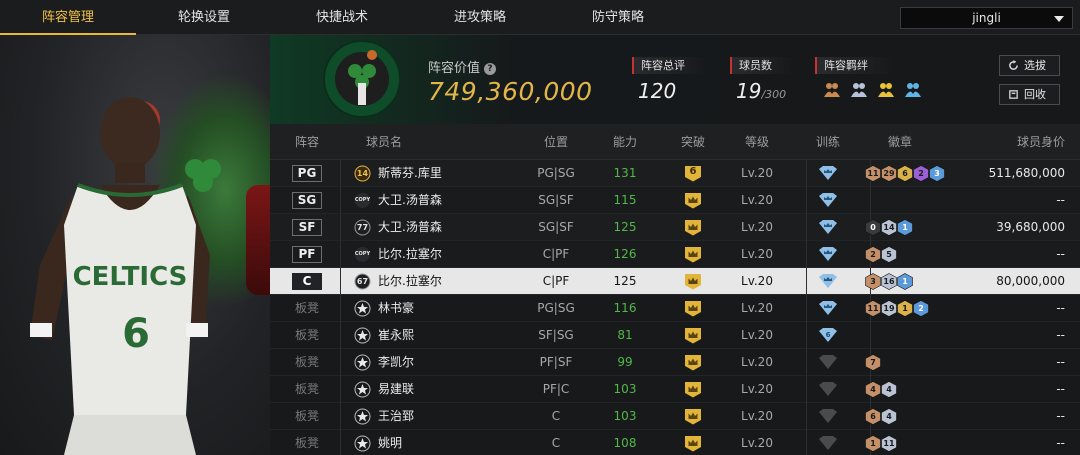 The width and height of the screenshot is (1080, 455). I want to click on table-row: 板凳 易建联 PF|C 103 Lv.20 -- 4 4, so click(675, 389).